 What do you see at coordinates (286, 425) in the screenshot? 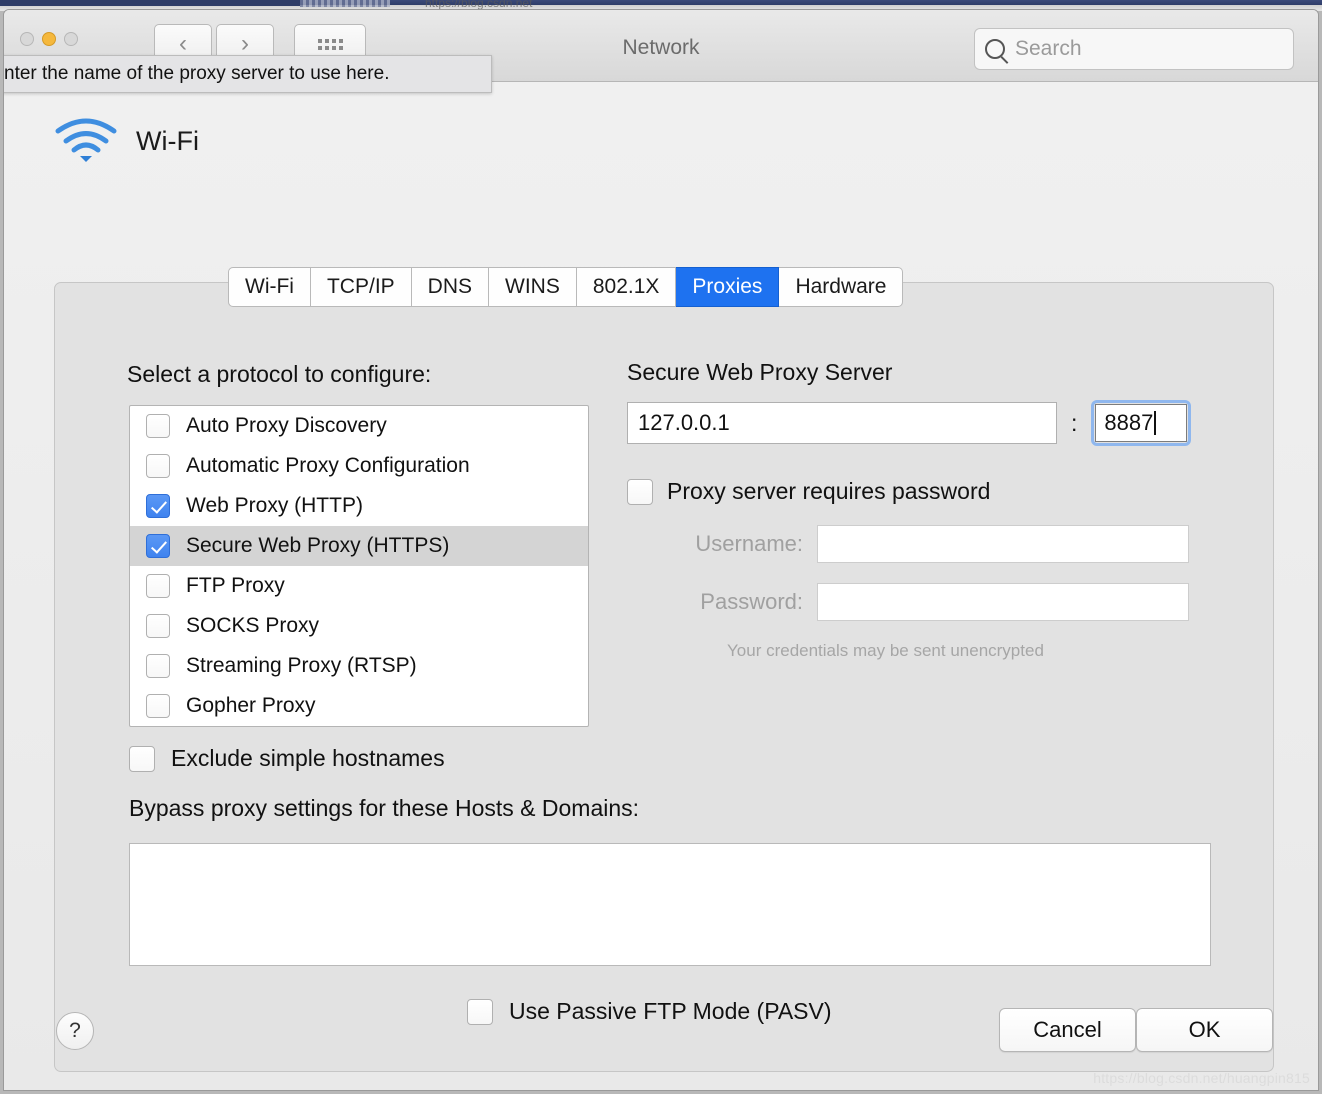
I see `list-item-label: Auto Proxy Discovery` at bounding box center [286, 425].